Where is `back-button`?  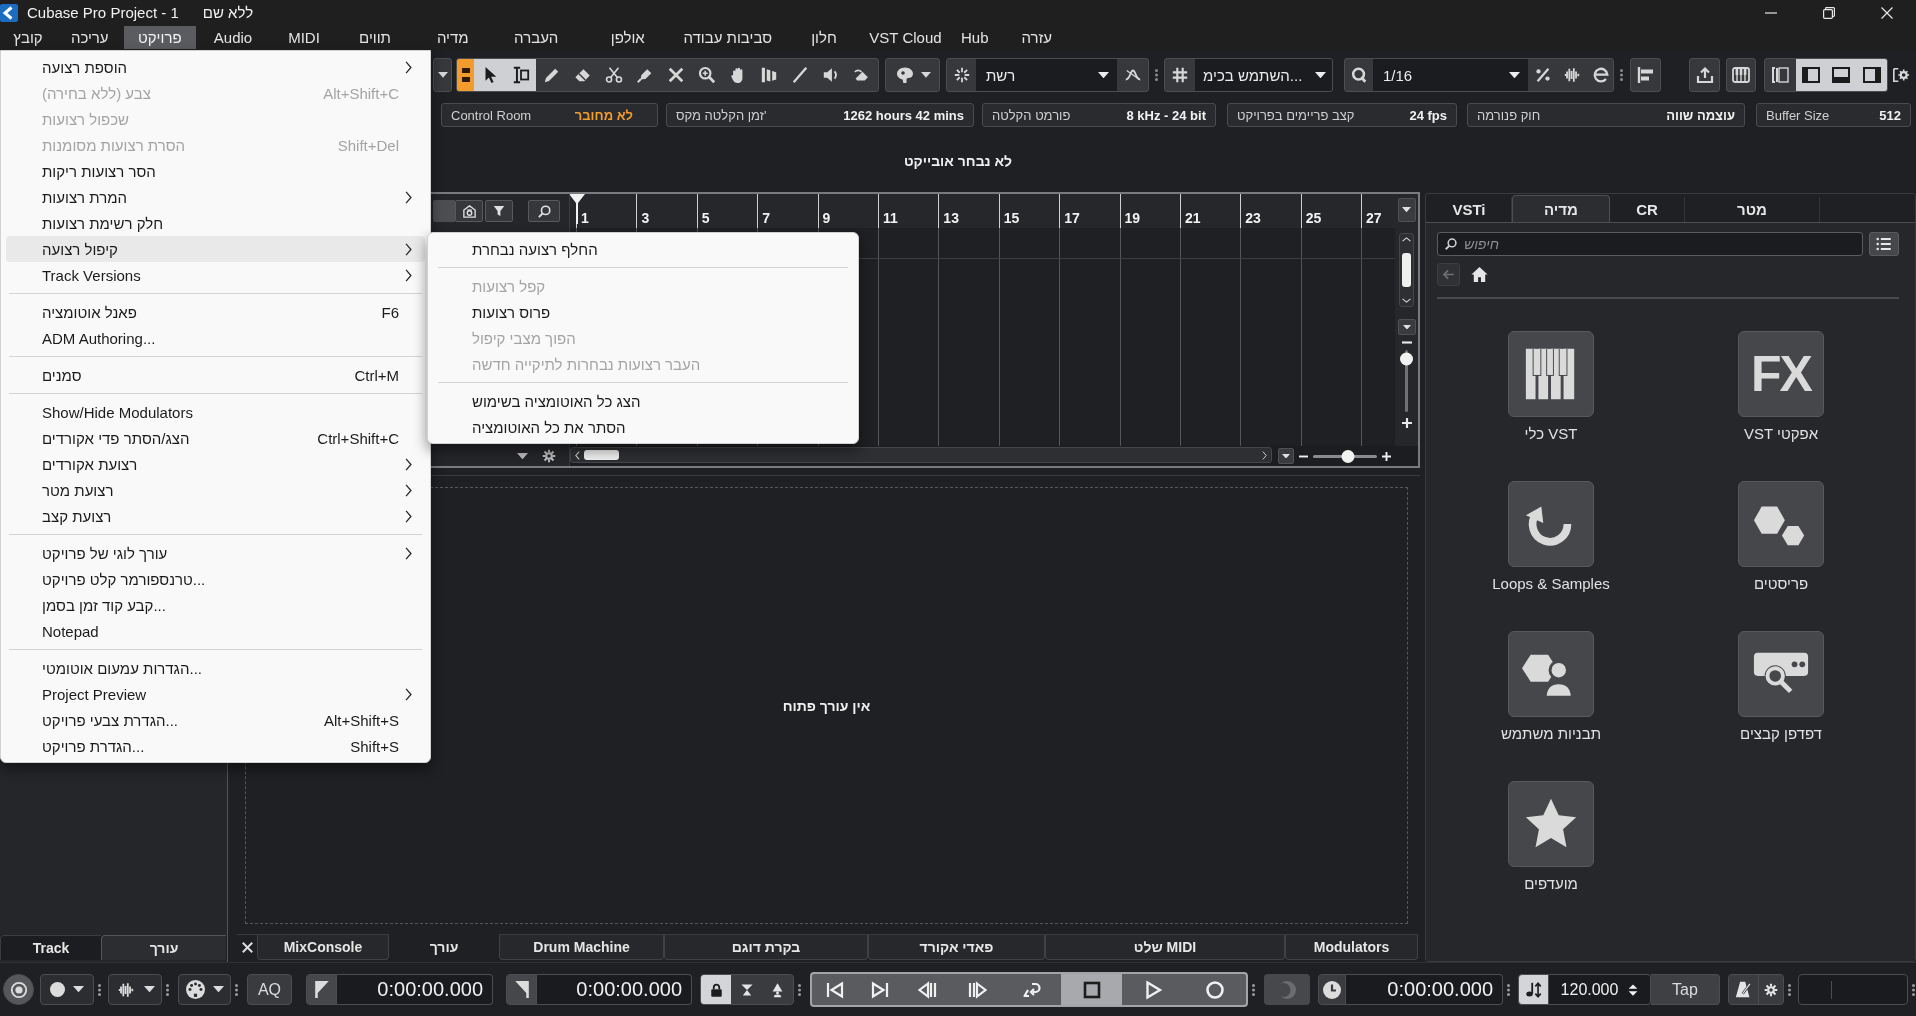
back-button is located at coordinates (1448, 274).